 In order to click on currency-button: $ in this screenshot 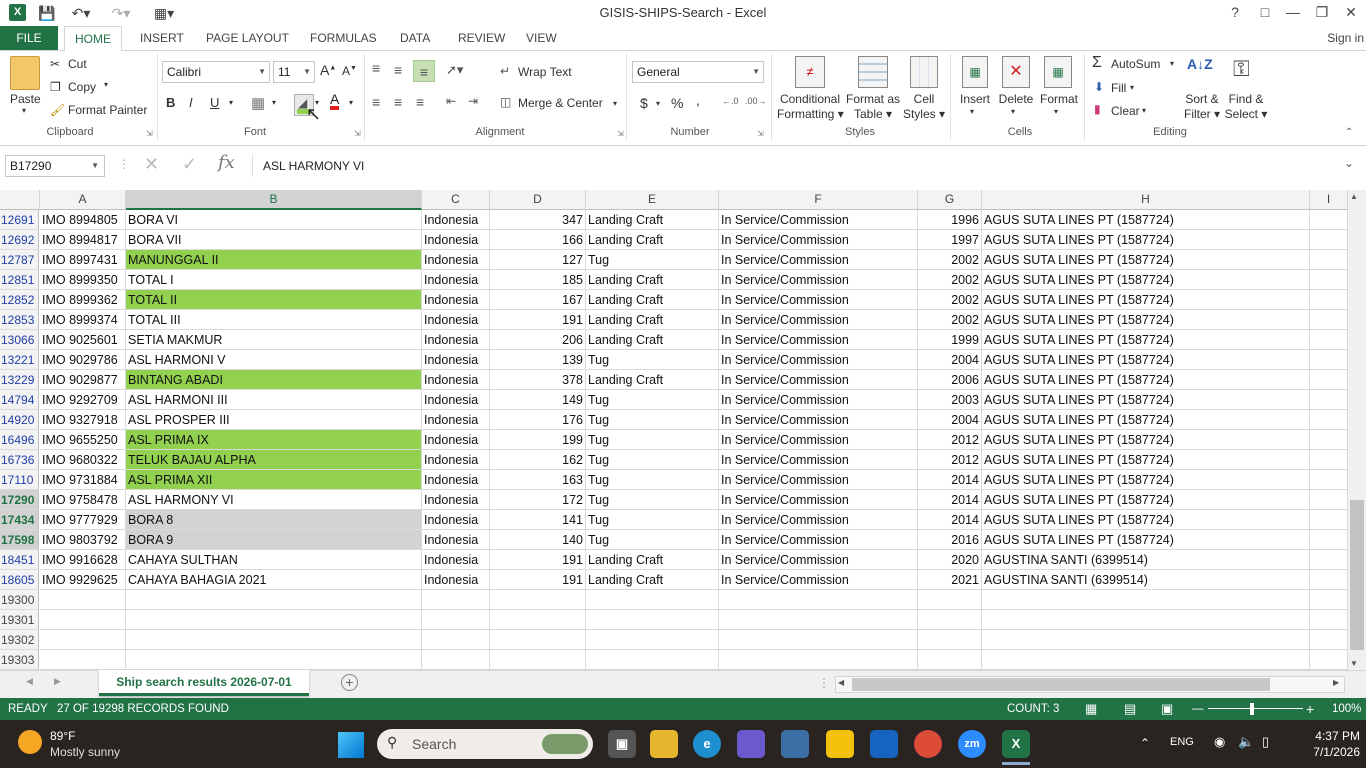, I will do `click(644, 103)`.